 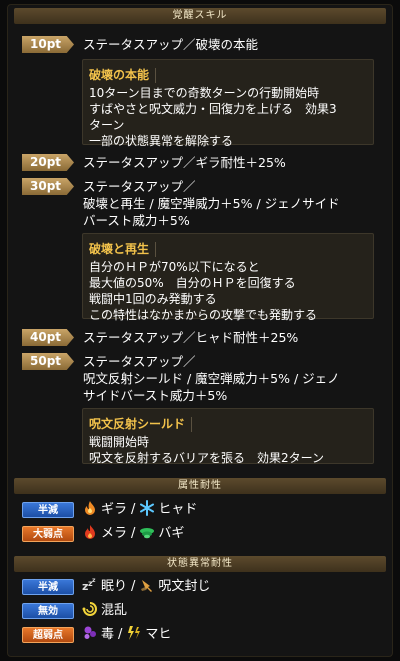 What do you see at coordinates (134, 633) in the screenshot?
I see `paralysis-icon` at bounding box center [134, 633].